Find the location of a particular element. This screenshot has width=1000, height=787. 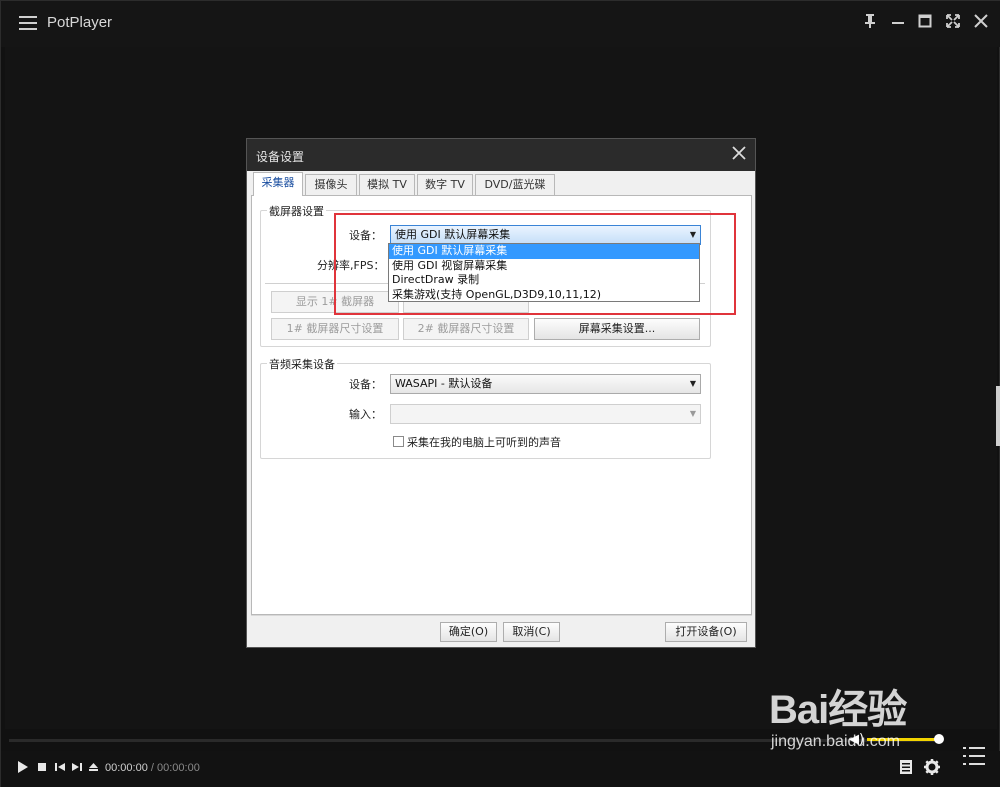

dialog-title-bar: 设备设置 is located at coordinates (501, 155).